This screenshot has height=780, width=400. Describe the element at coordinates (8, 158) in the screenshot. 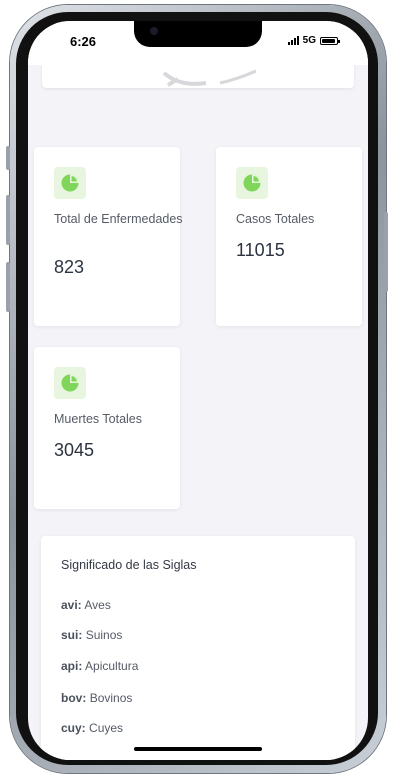

I see `mute-switch` at that location.